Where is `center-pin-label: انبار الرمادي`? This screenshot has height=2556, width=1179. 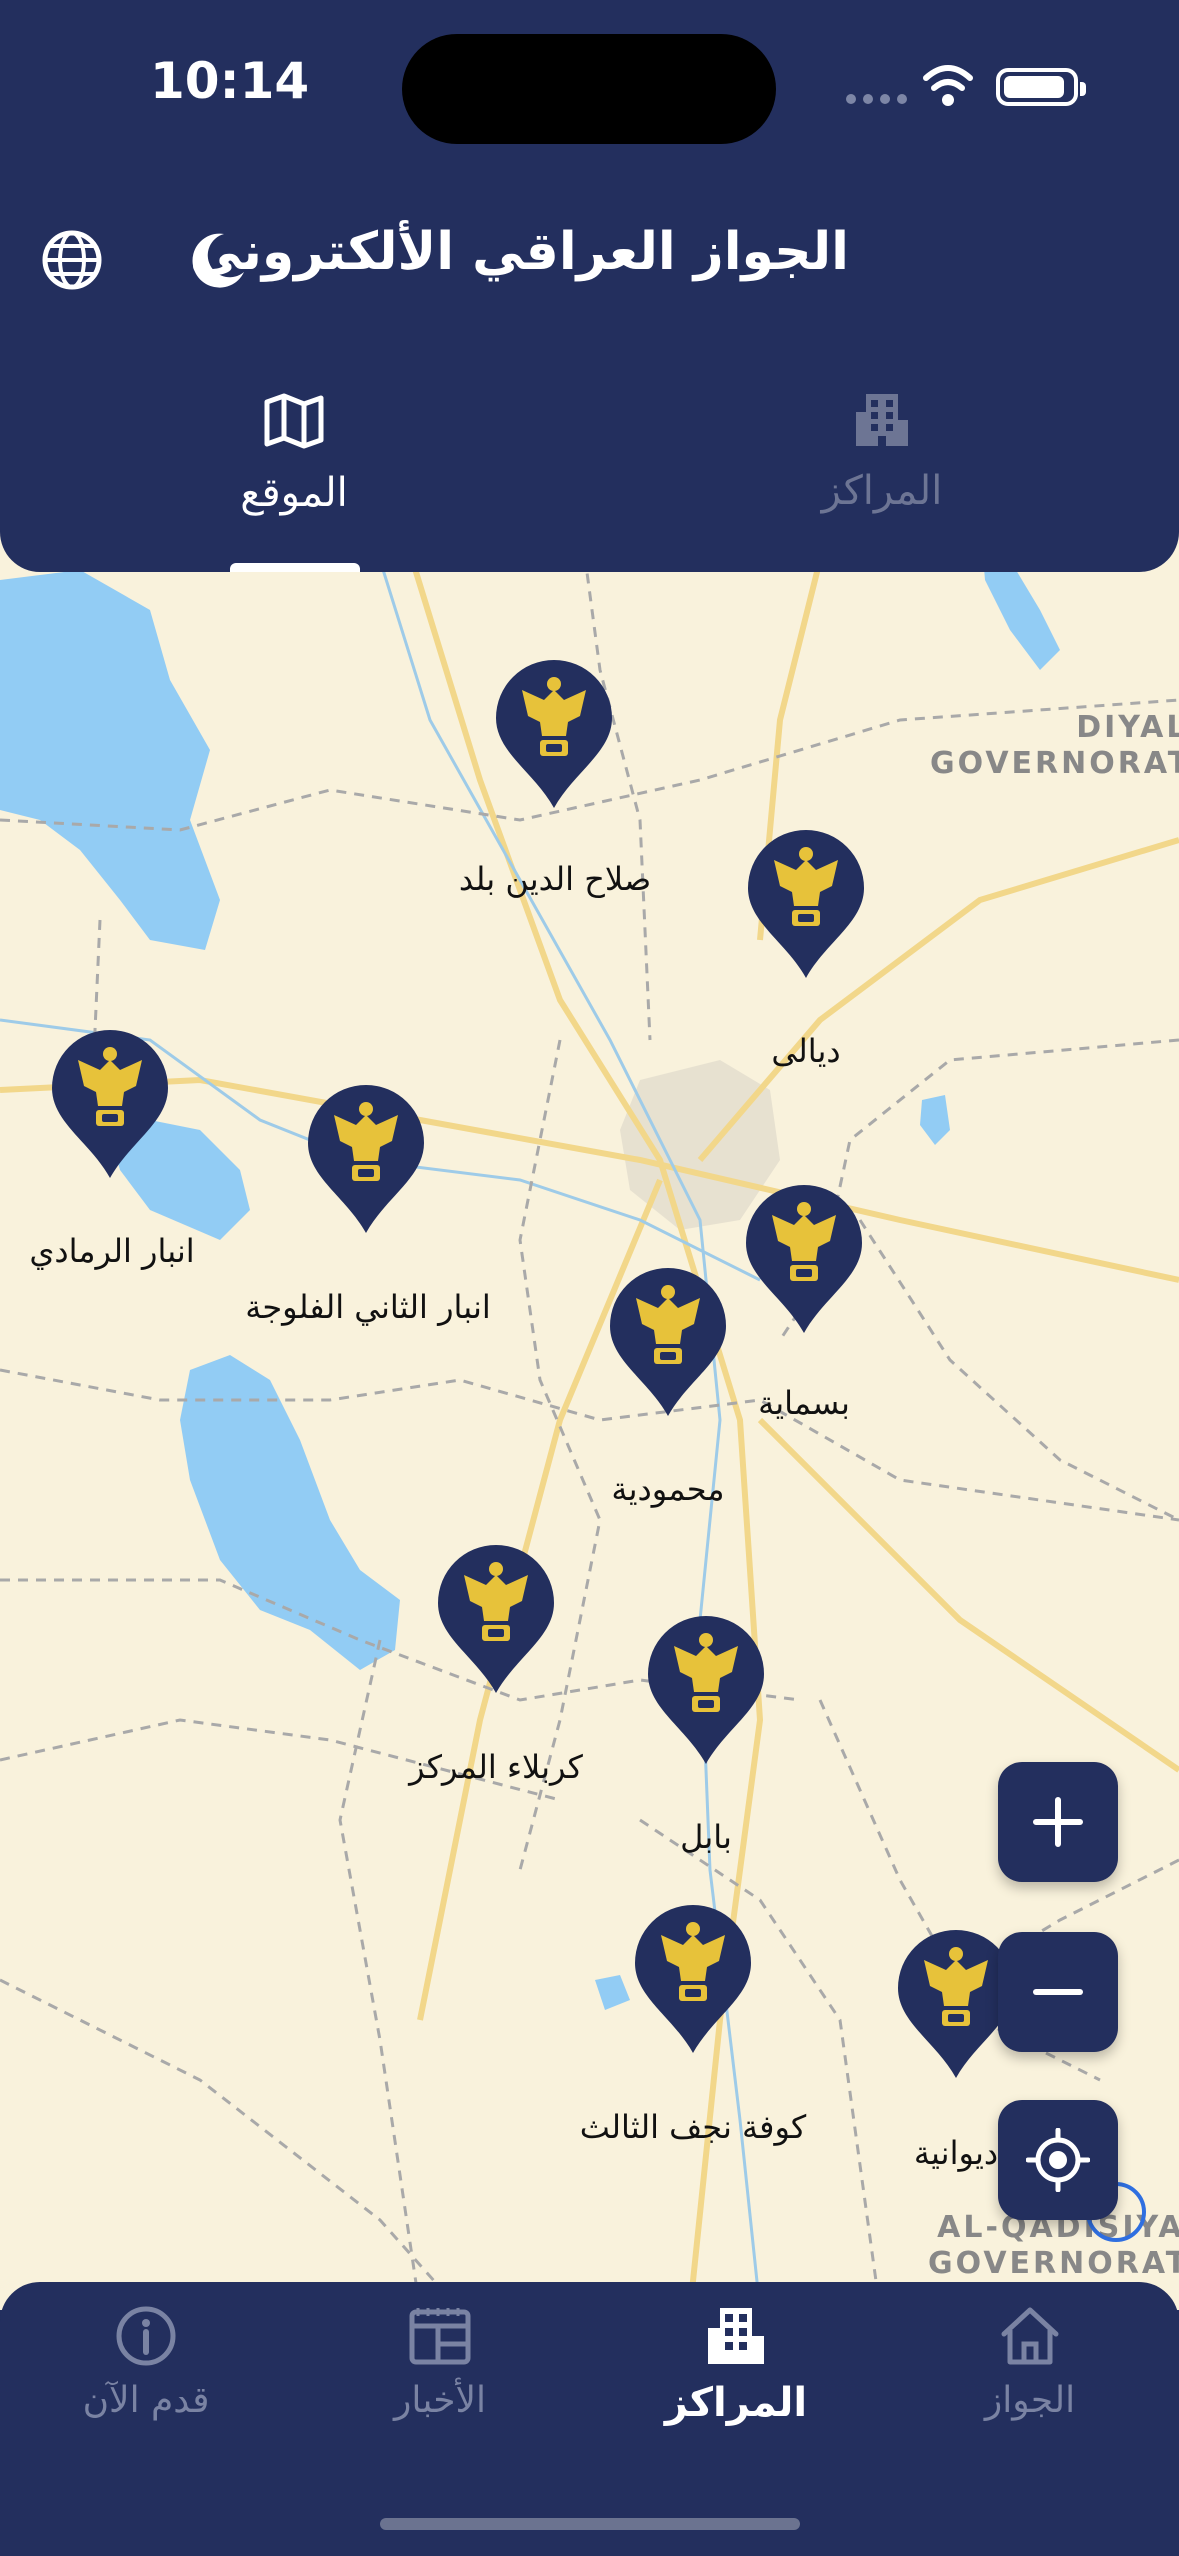
center-pin-label: انبار الرمادي is located at coordinates (112, 1251).